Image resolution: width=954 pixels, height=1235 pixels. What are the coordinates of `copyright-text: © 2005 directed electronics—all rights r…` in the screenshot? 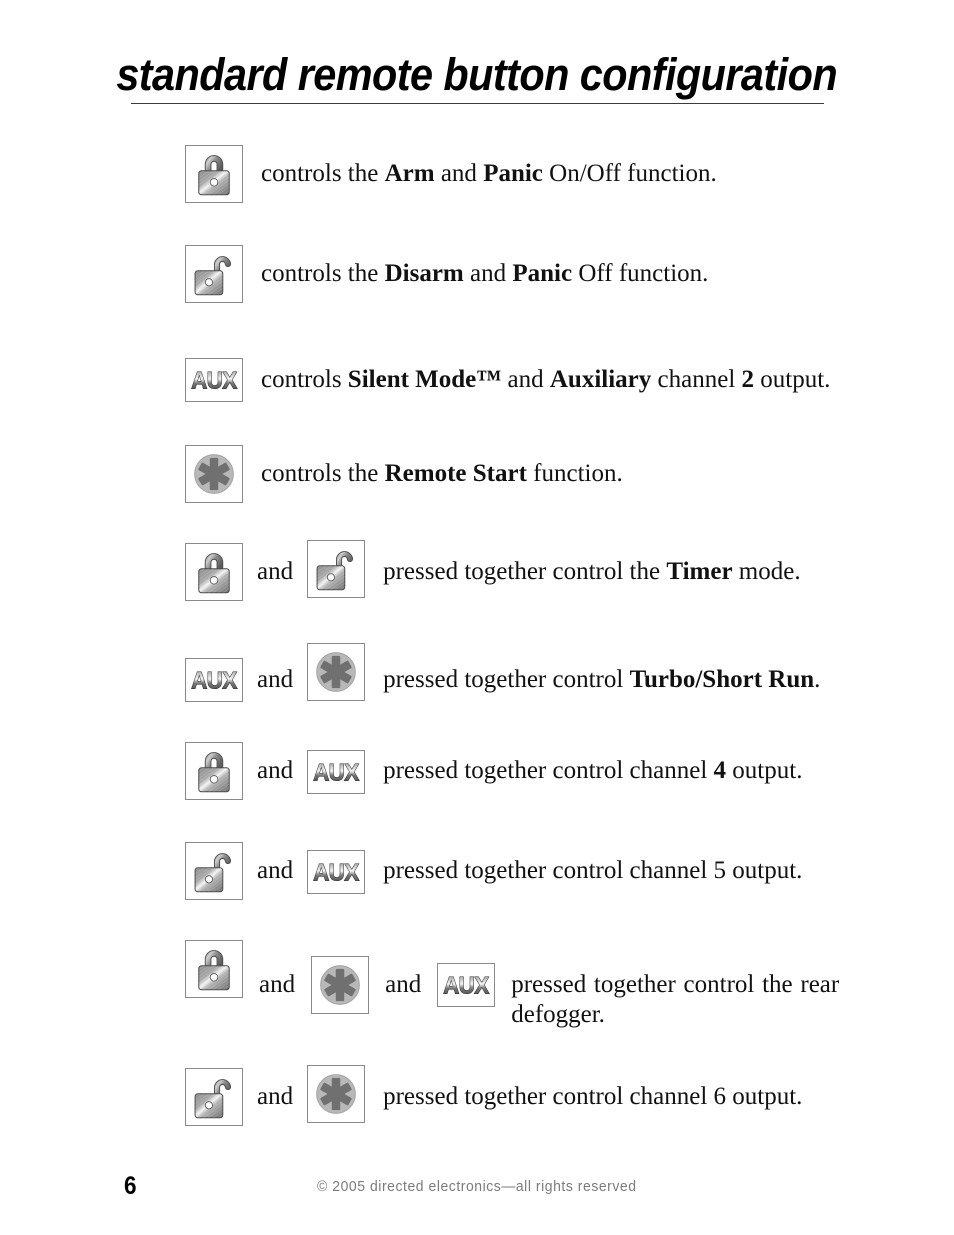 It's located at (477, 1186).